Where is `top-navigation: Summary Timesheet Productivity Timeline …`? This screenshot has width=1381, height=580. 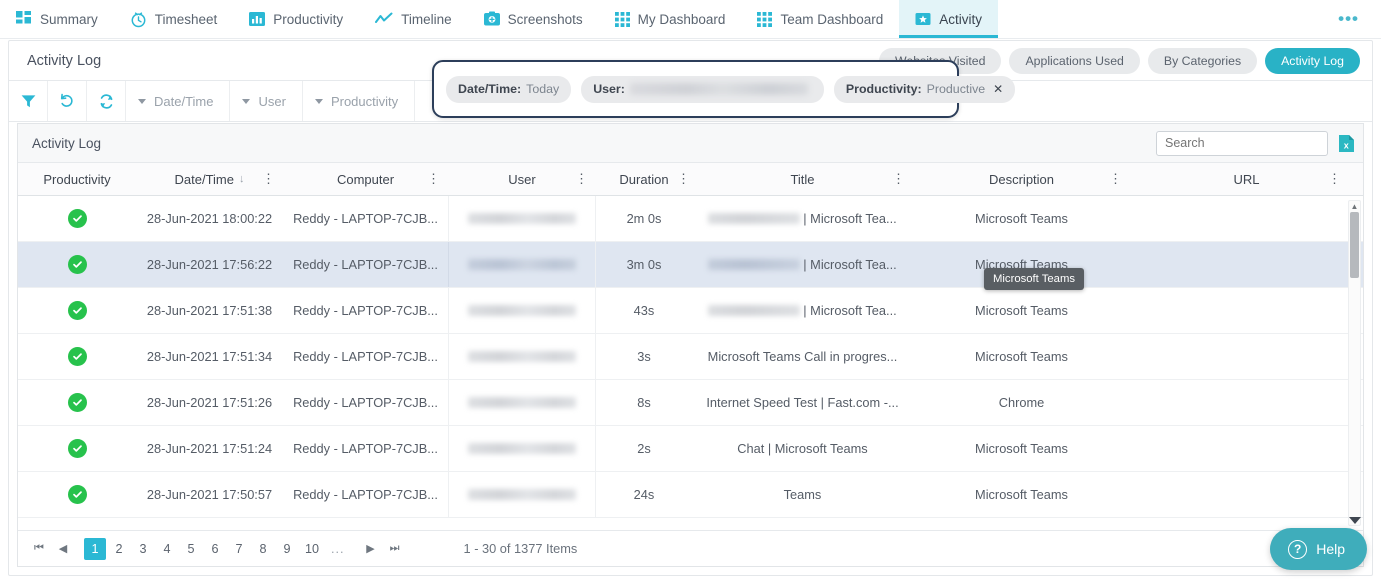 top-navigation: Summary Timesheet Productivity Timeline … is located at coordinates (690, 19).